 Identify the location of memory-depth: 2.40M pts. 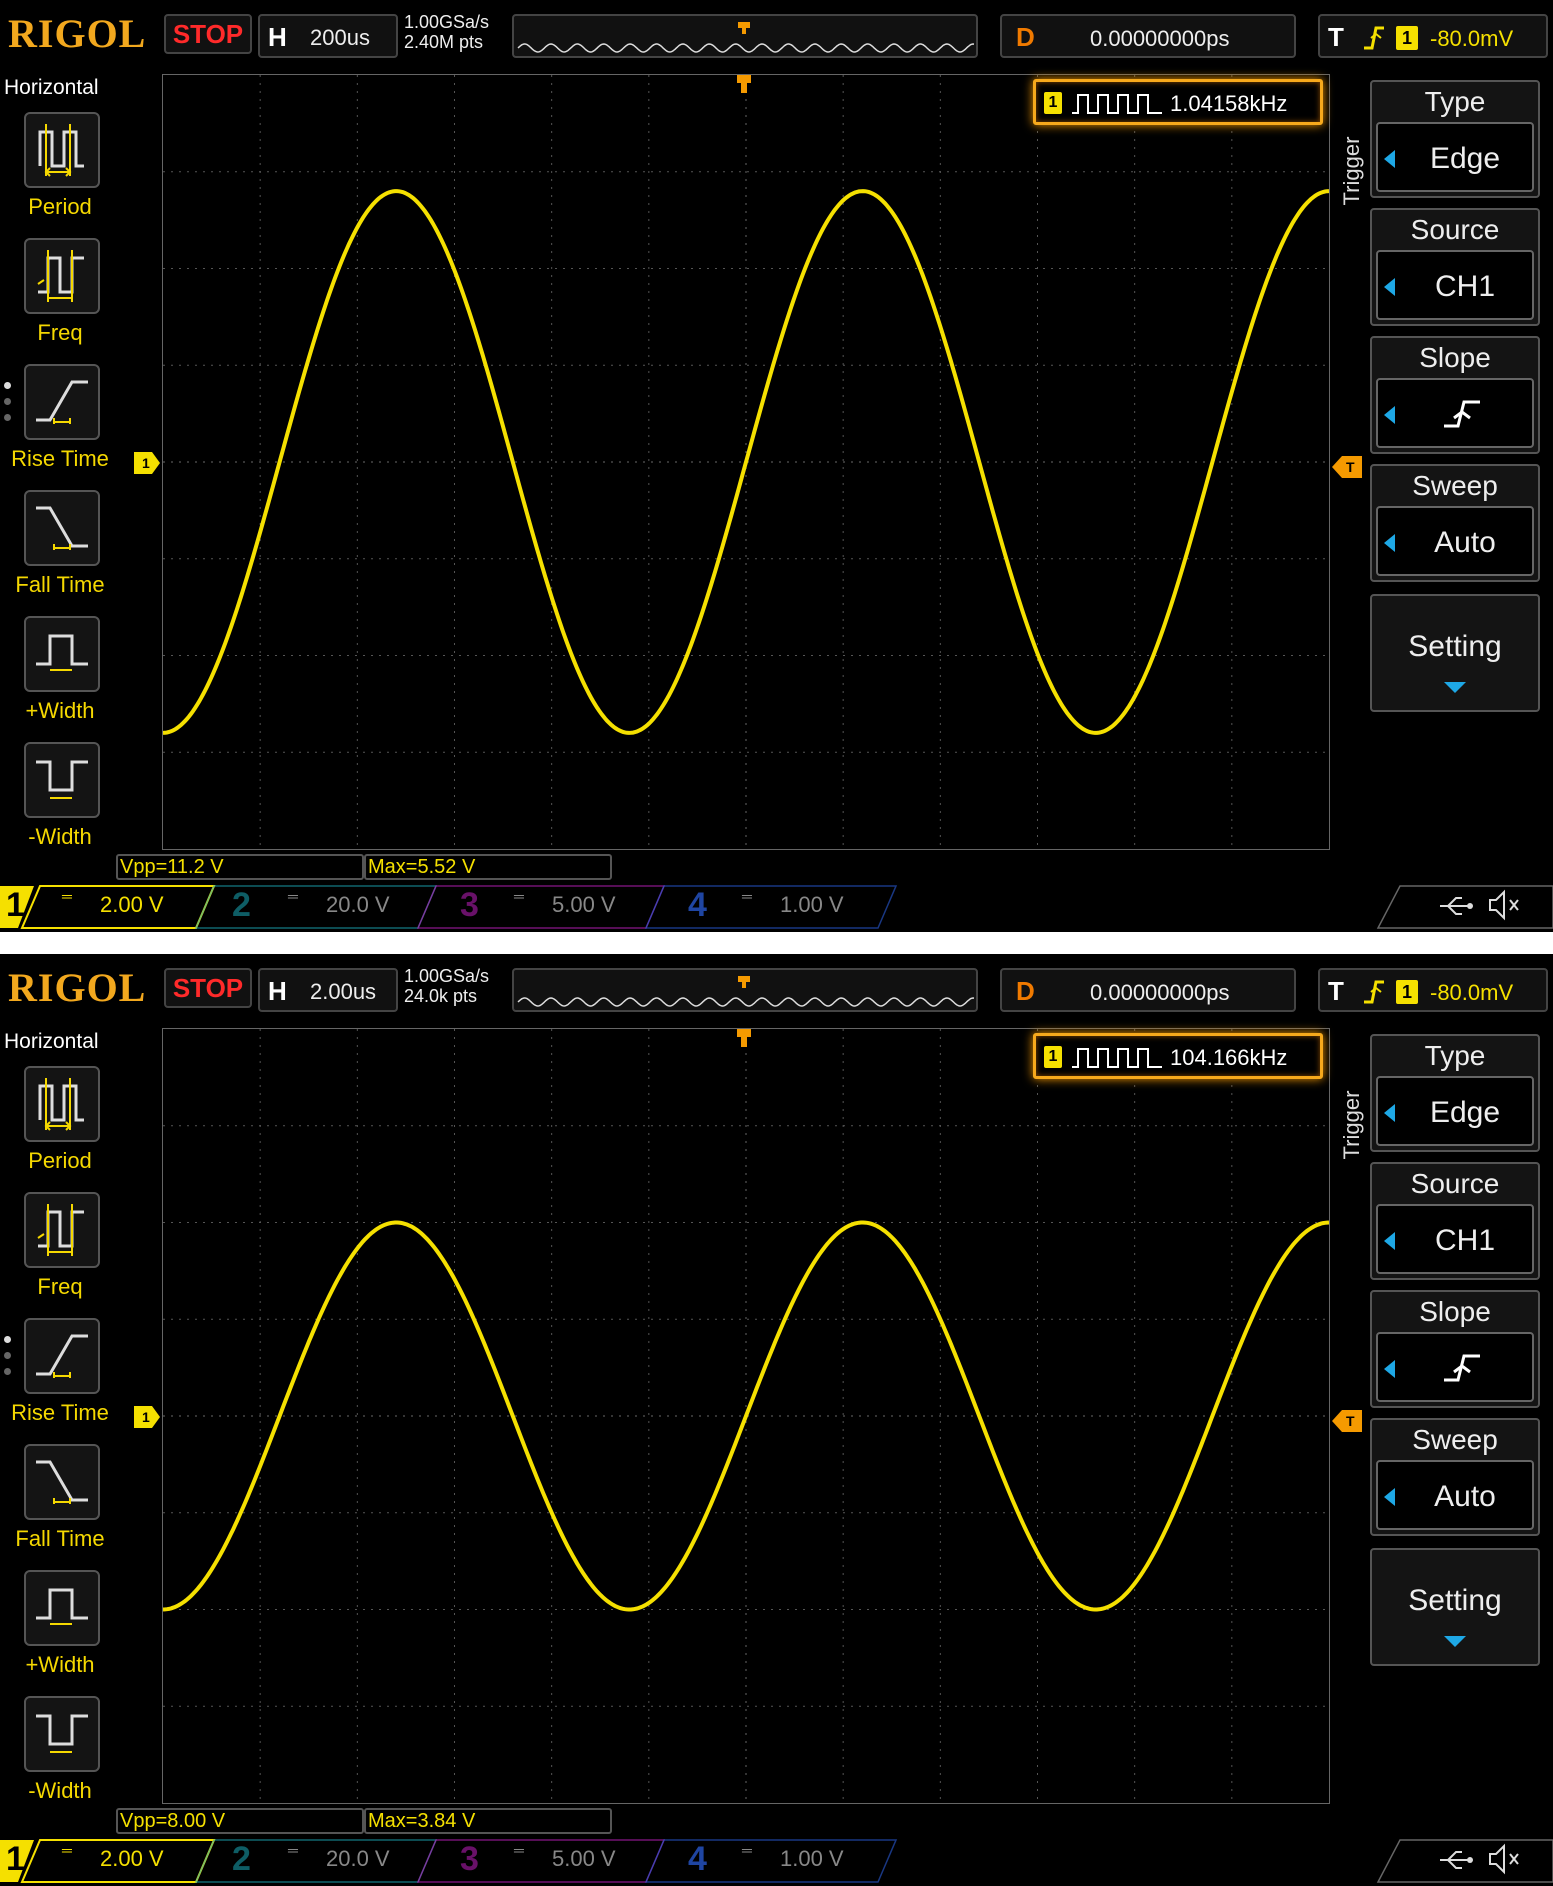
(444, 42).